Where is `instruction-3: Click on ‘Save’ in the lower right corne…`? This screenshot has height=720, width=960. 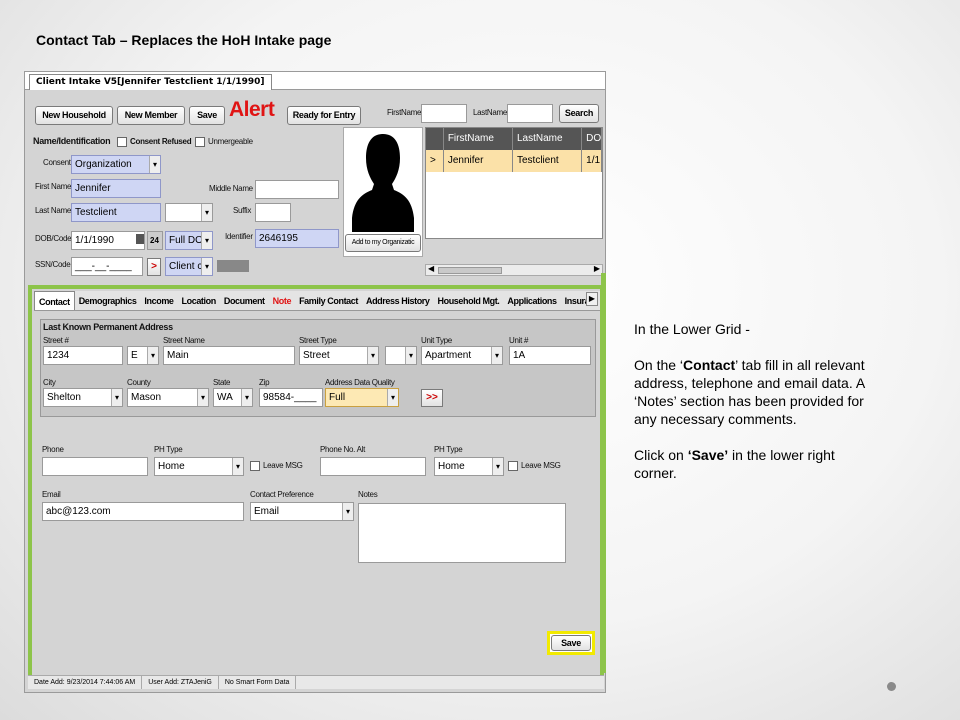 instruction-3: Click on ‘Save’ in the lower right corne… is located at coordinates (754, 464).